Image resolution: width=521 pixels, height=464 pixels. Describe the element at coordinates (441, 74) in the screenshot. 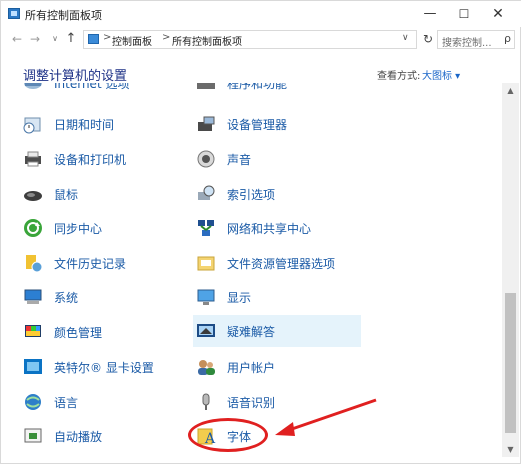

I see `view-by-dropdown: 大图标 ▾` at that location.